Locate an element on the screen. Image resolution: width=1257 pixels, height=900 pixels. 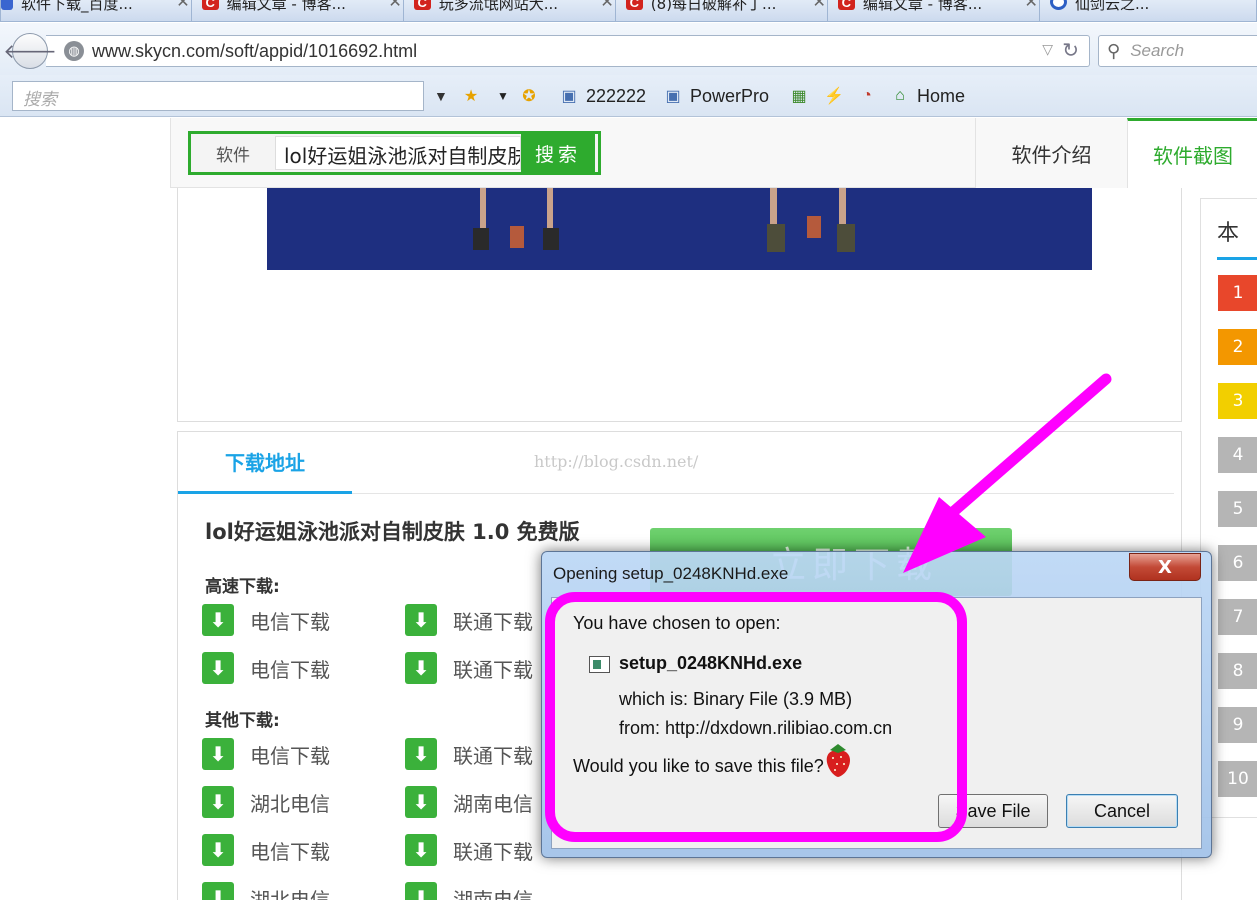
tab-3: C 玩多流氓网站大... ✕ is located at coordinates (511, 11).